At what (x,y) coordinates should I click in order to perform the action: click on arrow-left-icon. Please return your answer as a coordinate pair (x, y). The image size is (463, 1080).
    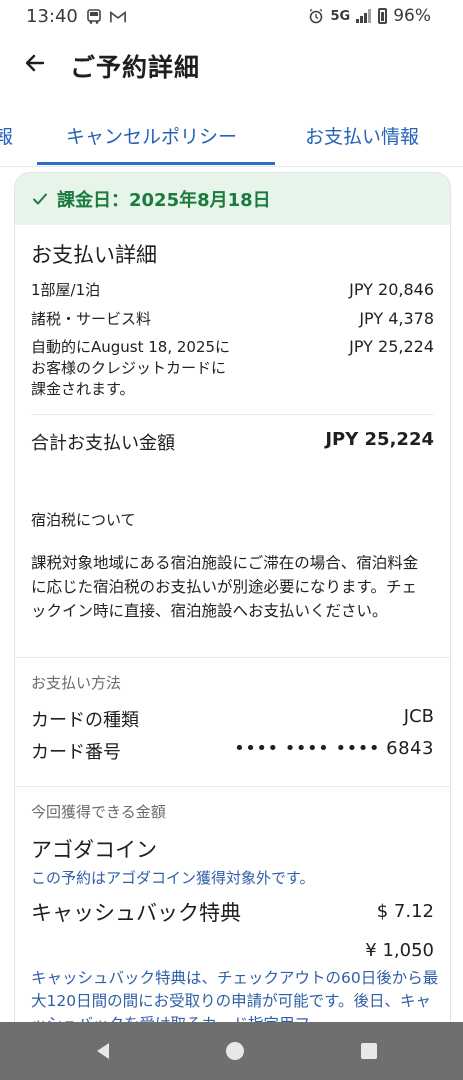
    Looking at the image, I should click on (35, 63).